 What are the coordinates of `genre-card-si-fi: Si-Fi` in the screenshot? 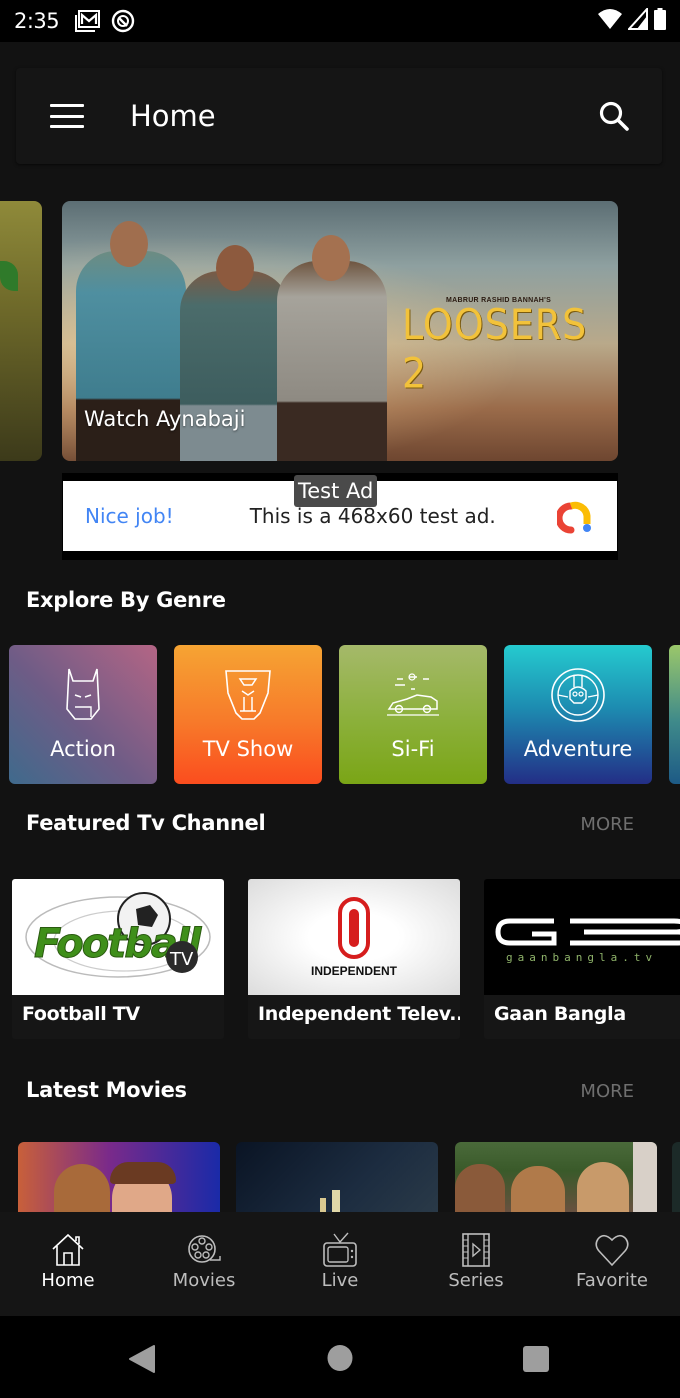 It's located at (413, 714).